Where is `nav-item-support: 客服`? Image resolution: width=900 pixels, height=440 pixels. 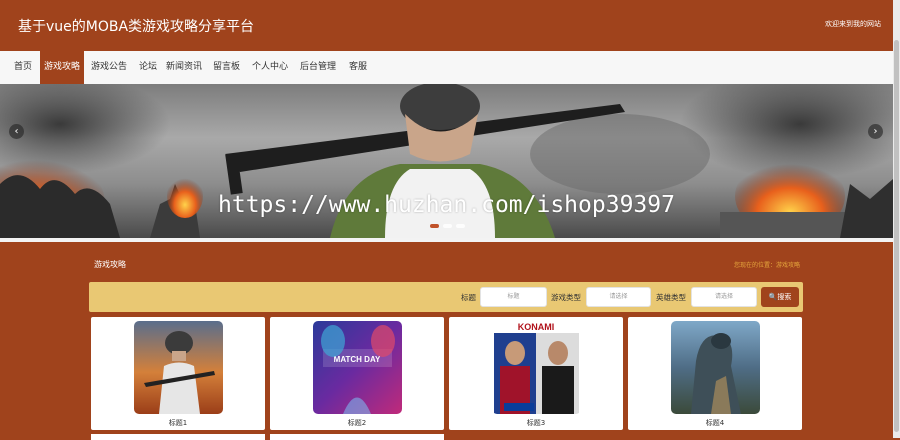
nav-item-support: 客服 is located at coordinates (358, 67).